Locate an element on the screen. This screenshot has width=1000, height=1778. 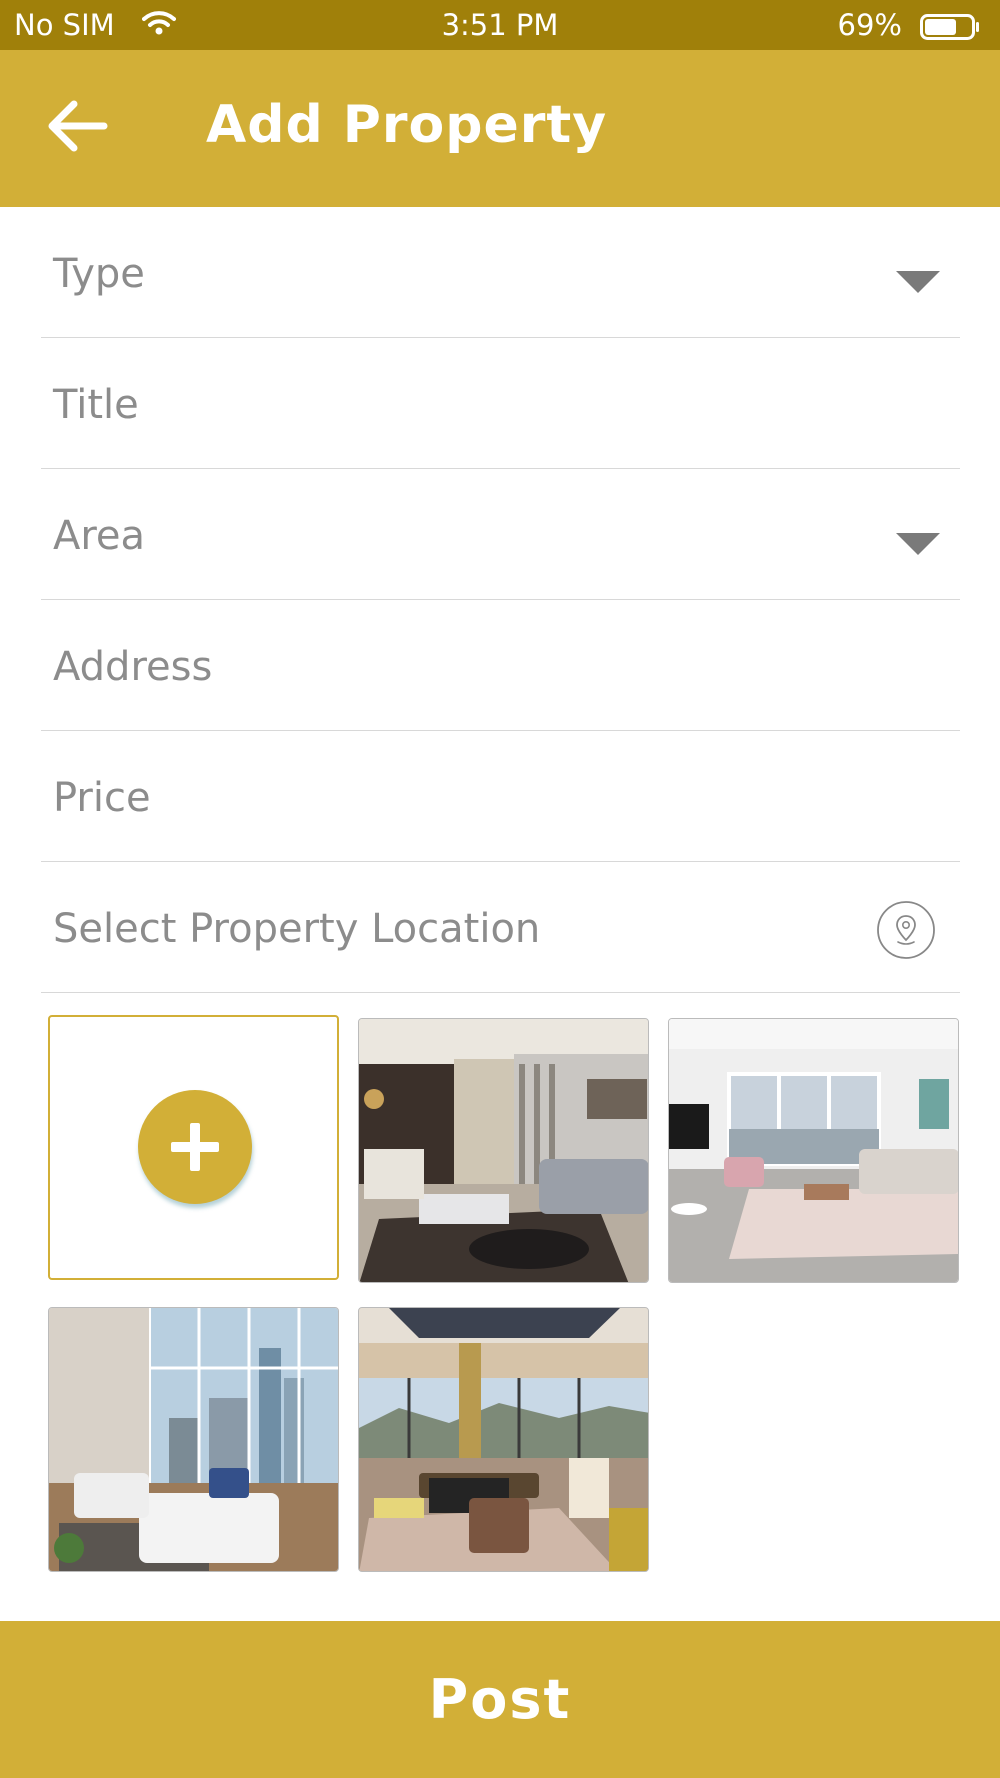
type-label: Type is located at coordinates (99, 274).